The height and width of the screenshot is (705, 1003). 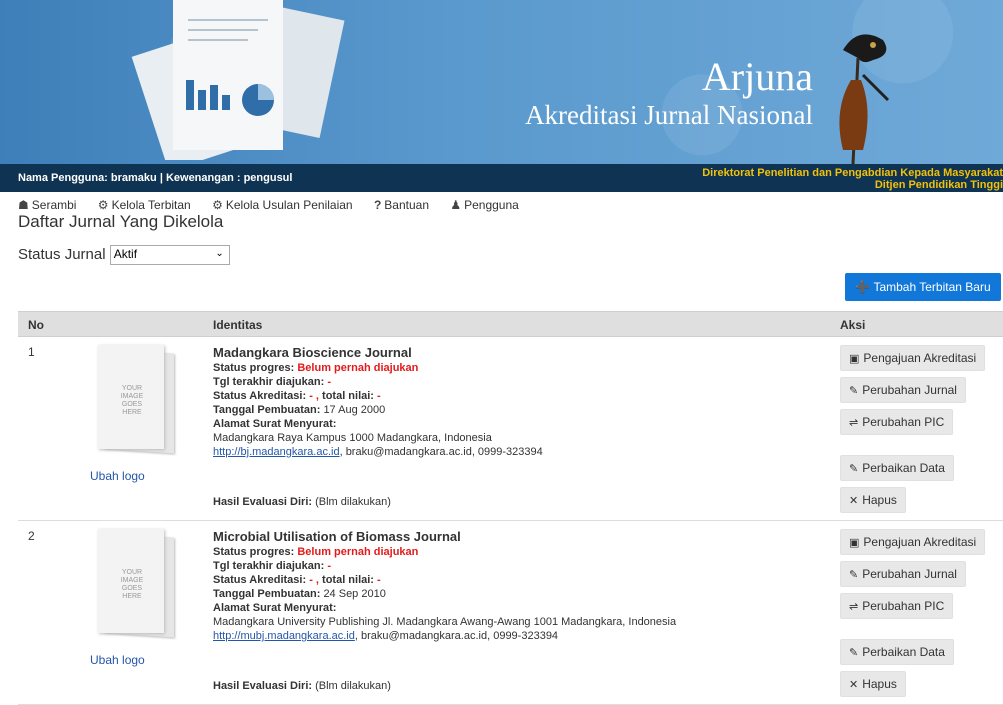 I want to click on address-label: Alamat Surat Menyurat:, so click(x=275, y=424).